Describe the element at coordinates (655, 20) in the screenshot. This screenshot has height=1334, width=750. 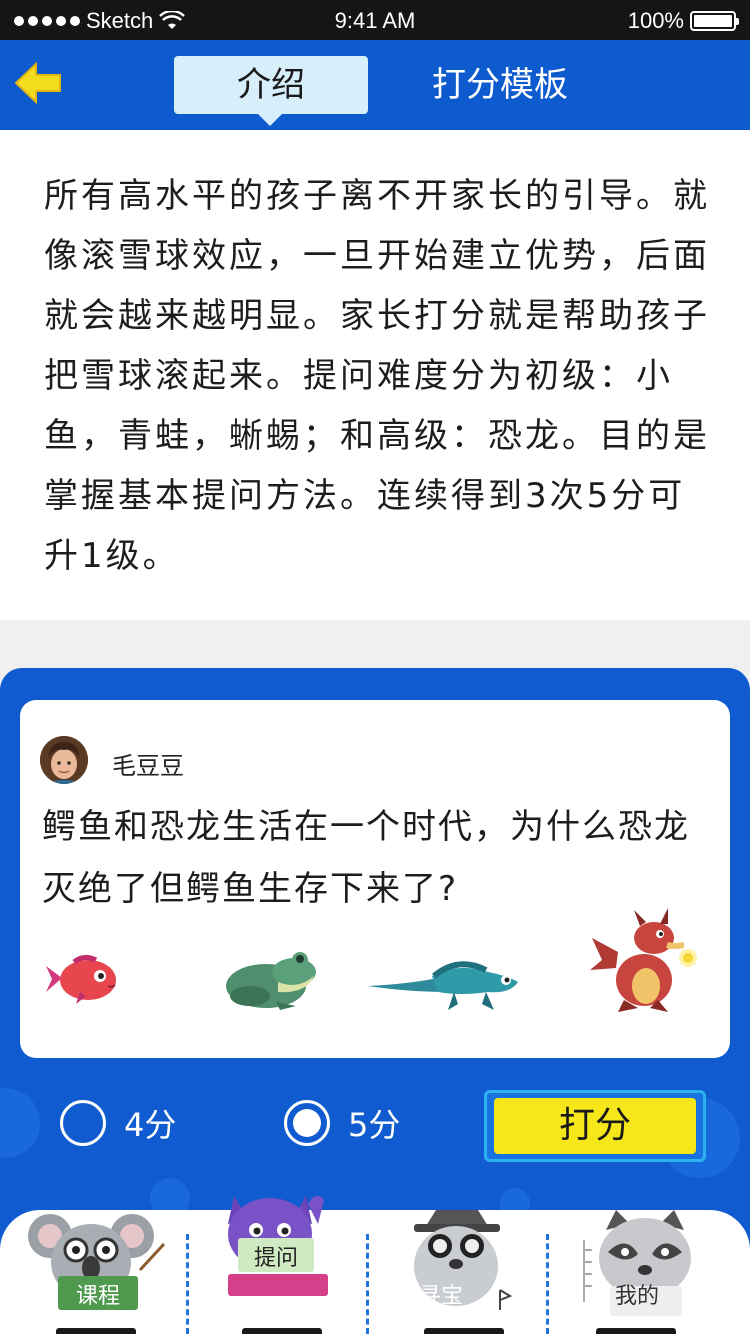
I see `battery-percent: 100%` at that location.